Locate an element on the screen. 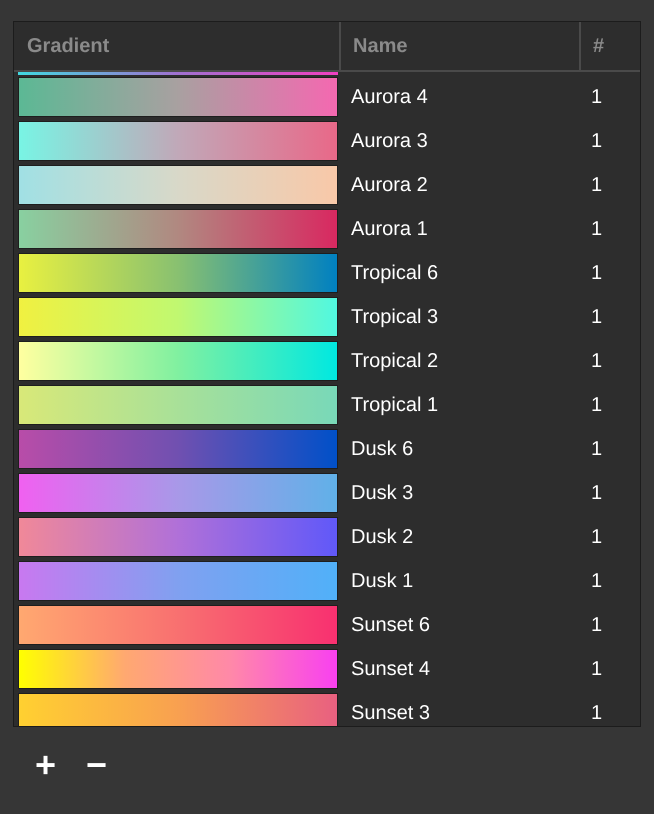  column-header: # is located at coordinates (610, 46).